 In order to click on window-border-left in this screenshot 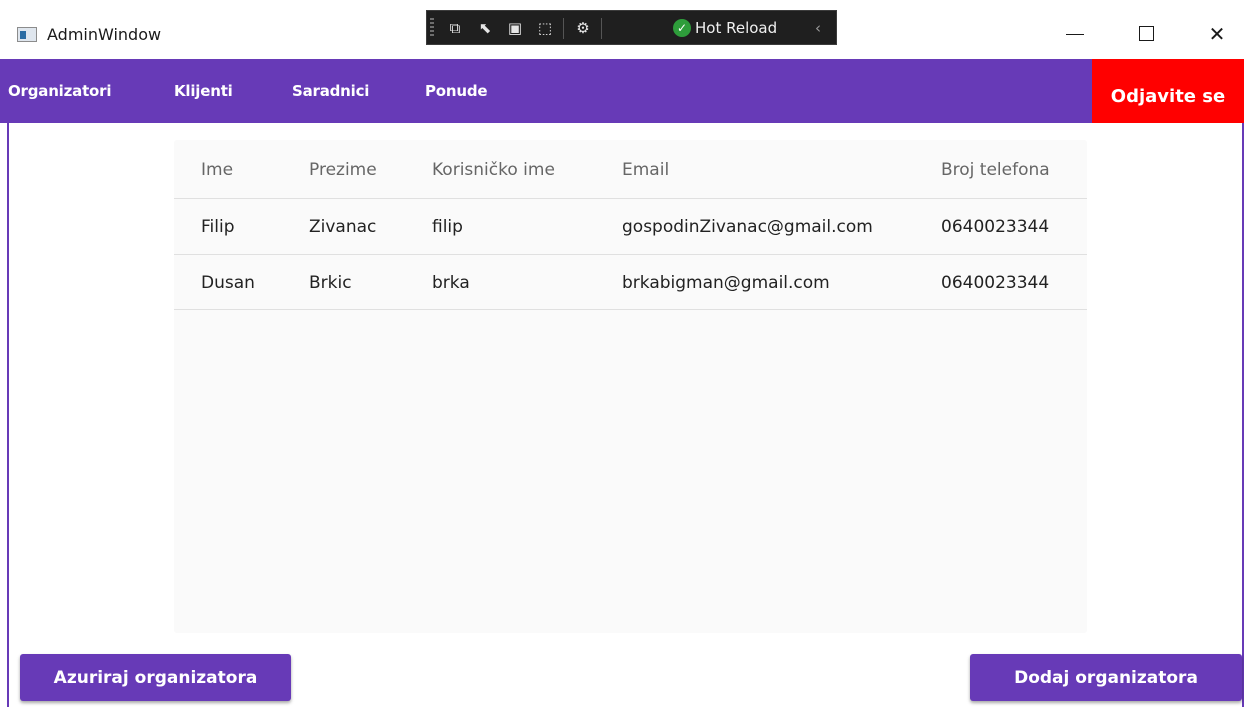, I will do `click(8, 415)`.